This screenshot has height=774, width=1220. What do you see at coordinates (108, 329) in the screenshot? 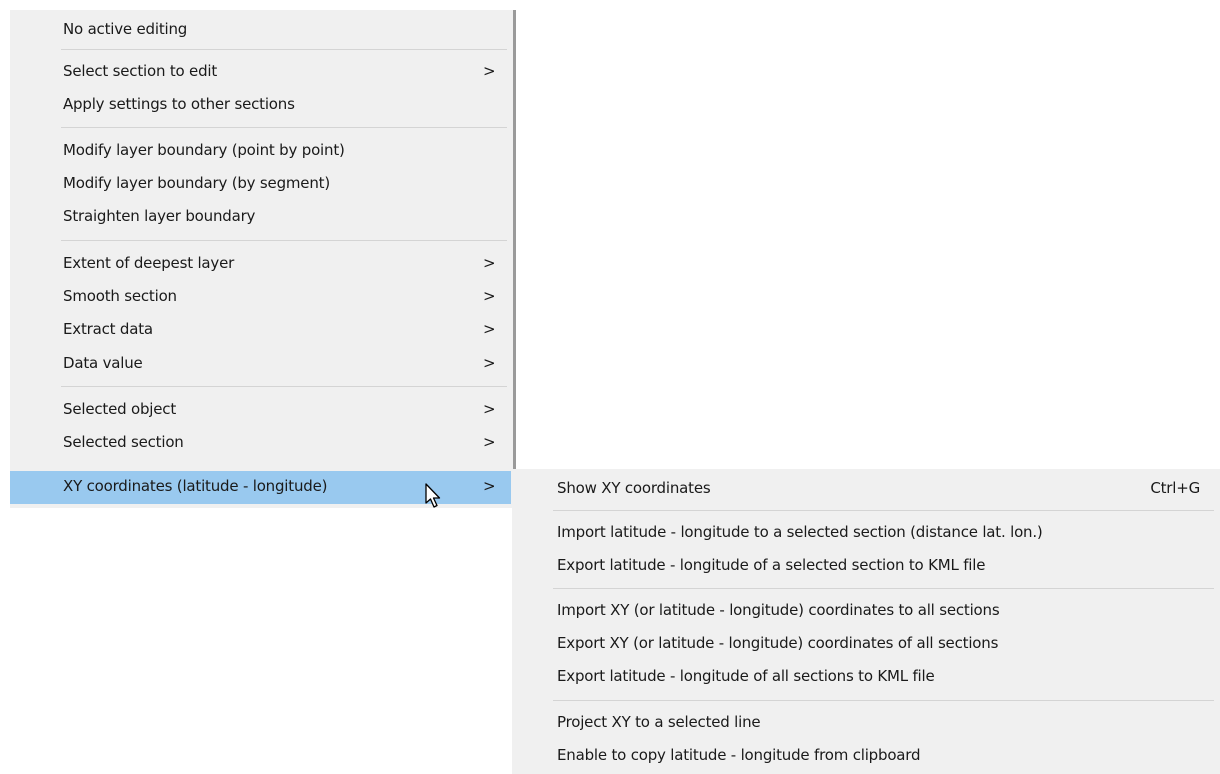
I see `menu-item-label: Extract data` at bounding box center [108, 329].